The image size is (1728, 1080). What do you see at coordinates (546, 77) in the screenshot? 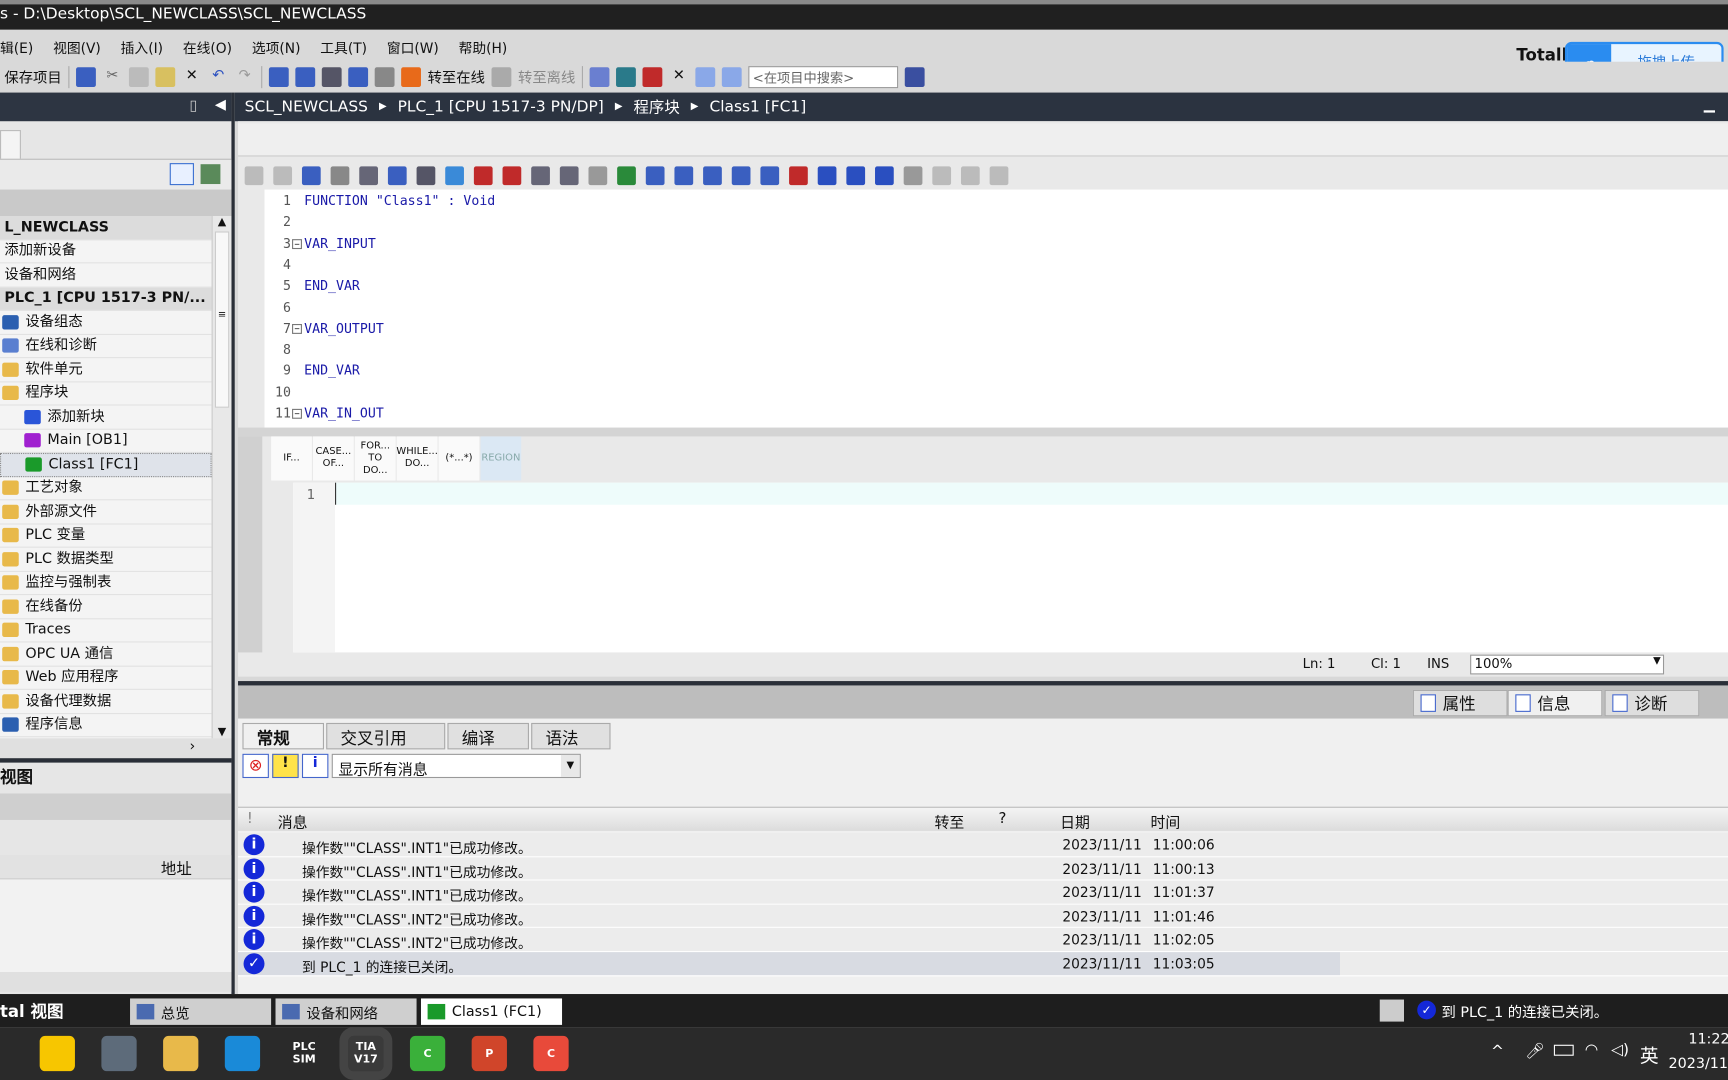
I see `go-offline-button: 转至离线` at bounding box center [546, 77].